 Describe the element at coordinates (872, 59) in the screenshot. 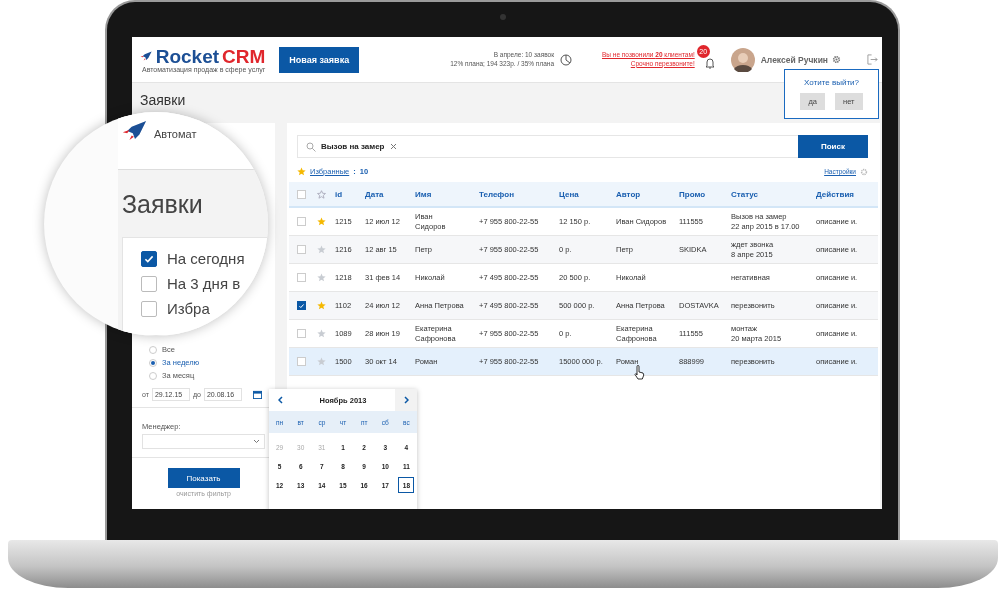

I see `logout-icon` at that location.